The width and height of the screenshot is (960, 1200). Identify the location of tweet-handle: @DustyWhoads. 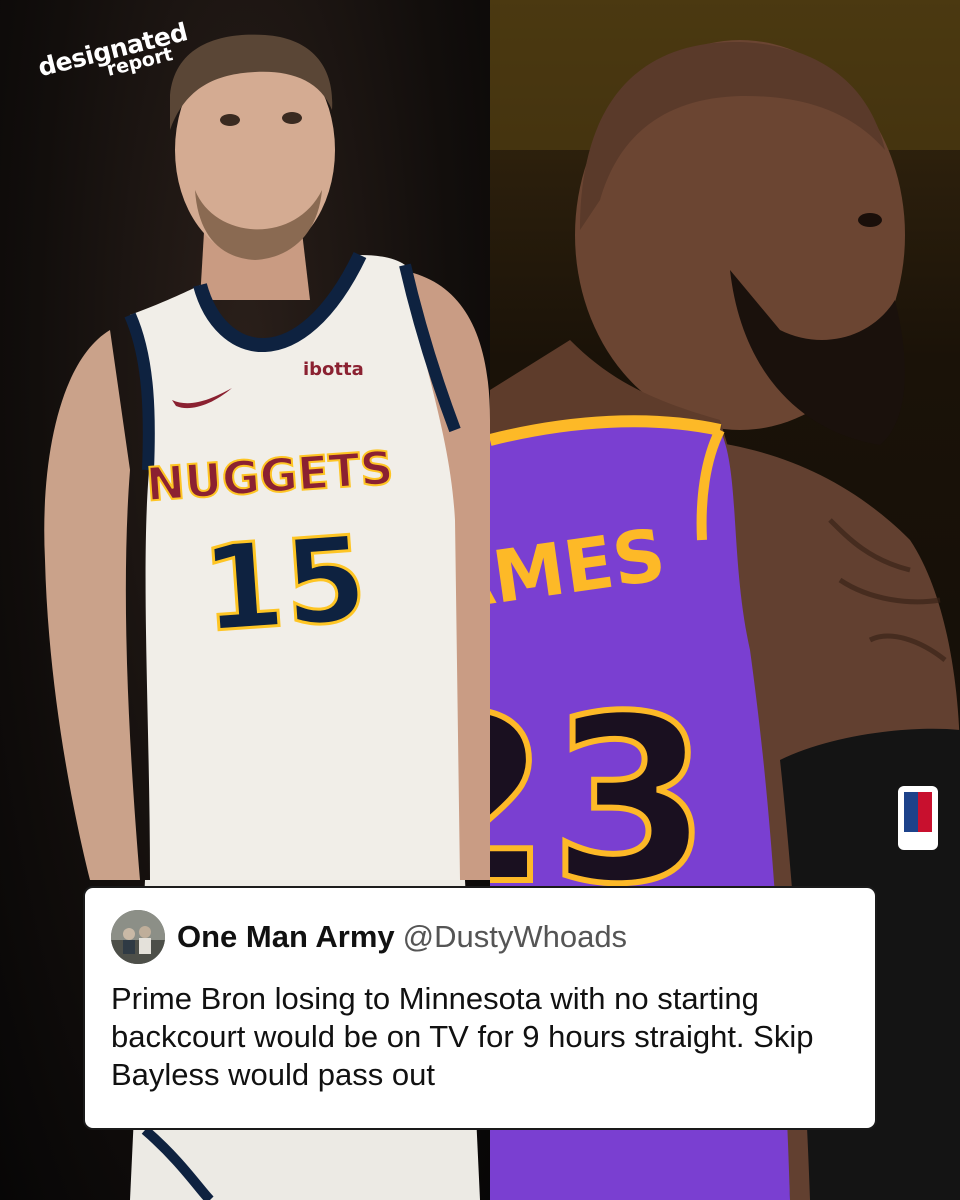
(515, 936).